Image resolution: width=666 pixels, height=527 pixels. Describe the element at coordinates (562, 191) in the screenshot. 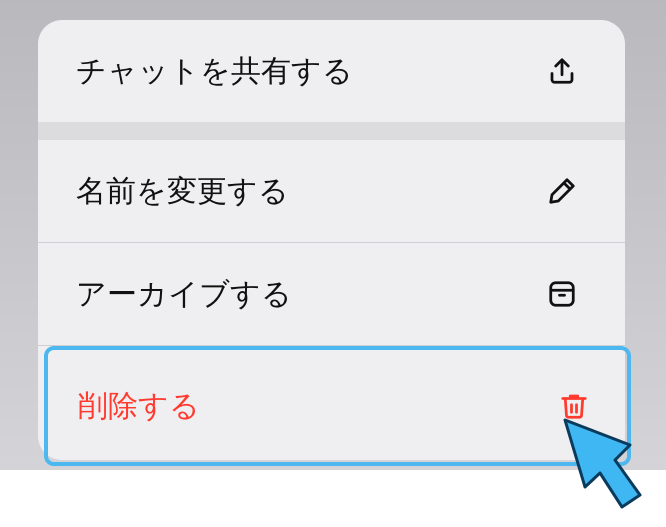

I see `pencil-icon` at that location.